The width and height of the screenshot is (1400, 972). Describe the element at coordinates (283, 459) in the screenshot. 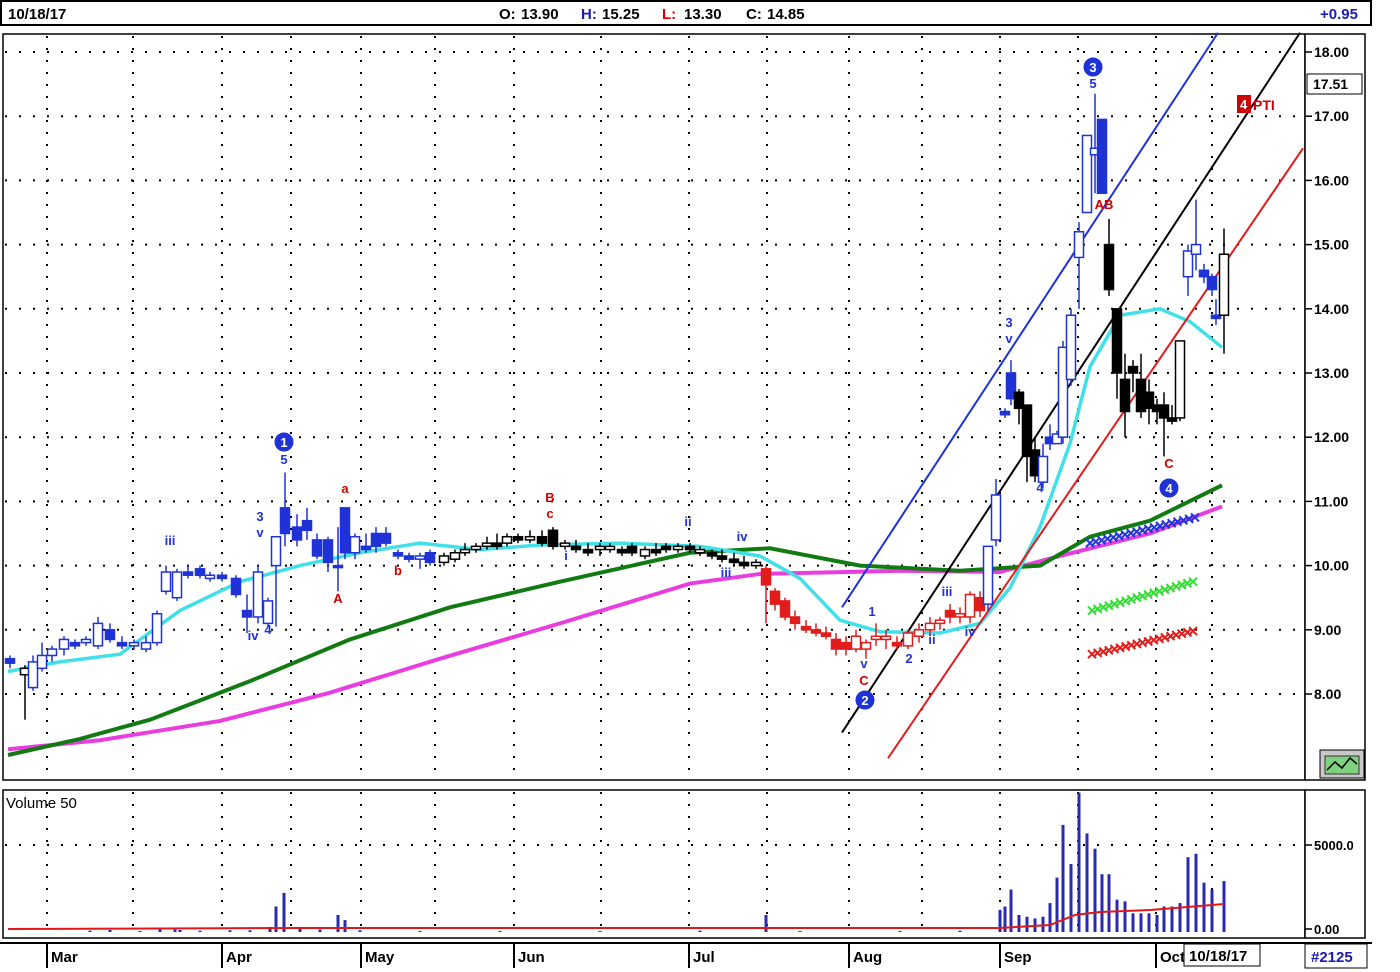

I see `wave-count-label: 5` at that location.